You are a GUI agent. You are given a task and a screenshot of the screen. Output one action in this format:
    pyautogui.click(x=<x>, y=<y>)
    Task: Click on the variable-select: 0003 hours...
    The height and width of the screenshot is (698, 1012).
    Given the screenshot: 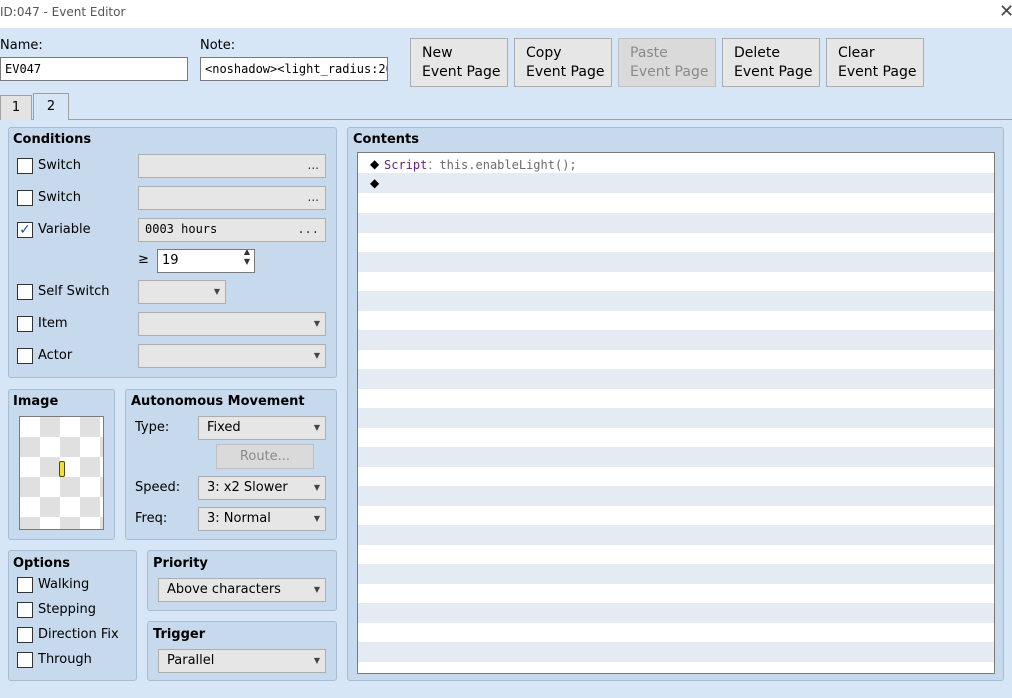 What is the action you would take?
    pyautogui.click(x=232, y=230)
    